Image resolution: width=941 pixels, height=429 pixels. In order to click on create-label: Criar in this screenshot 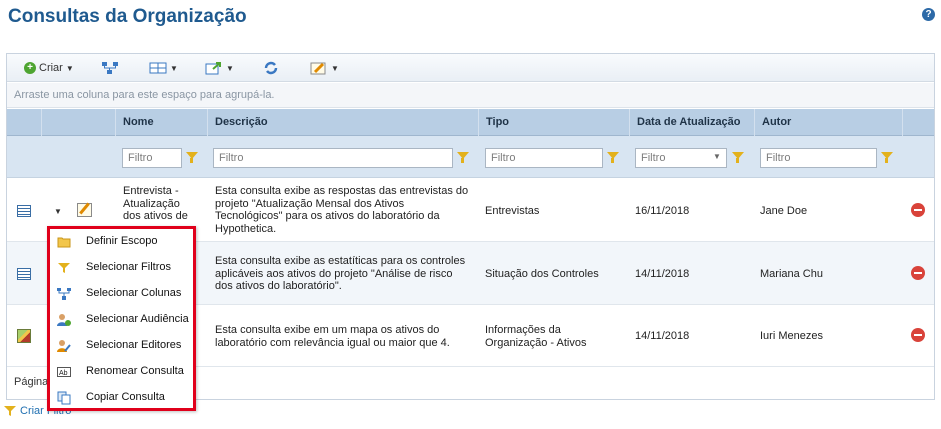, I will do `click(51, 68)`.